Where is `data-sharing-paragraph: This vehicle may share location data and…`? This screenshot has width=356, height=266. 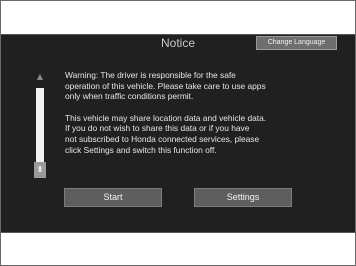
data-sharing-paragraph: This vehicle may share location data and… is located at coordinates (166, 133).